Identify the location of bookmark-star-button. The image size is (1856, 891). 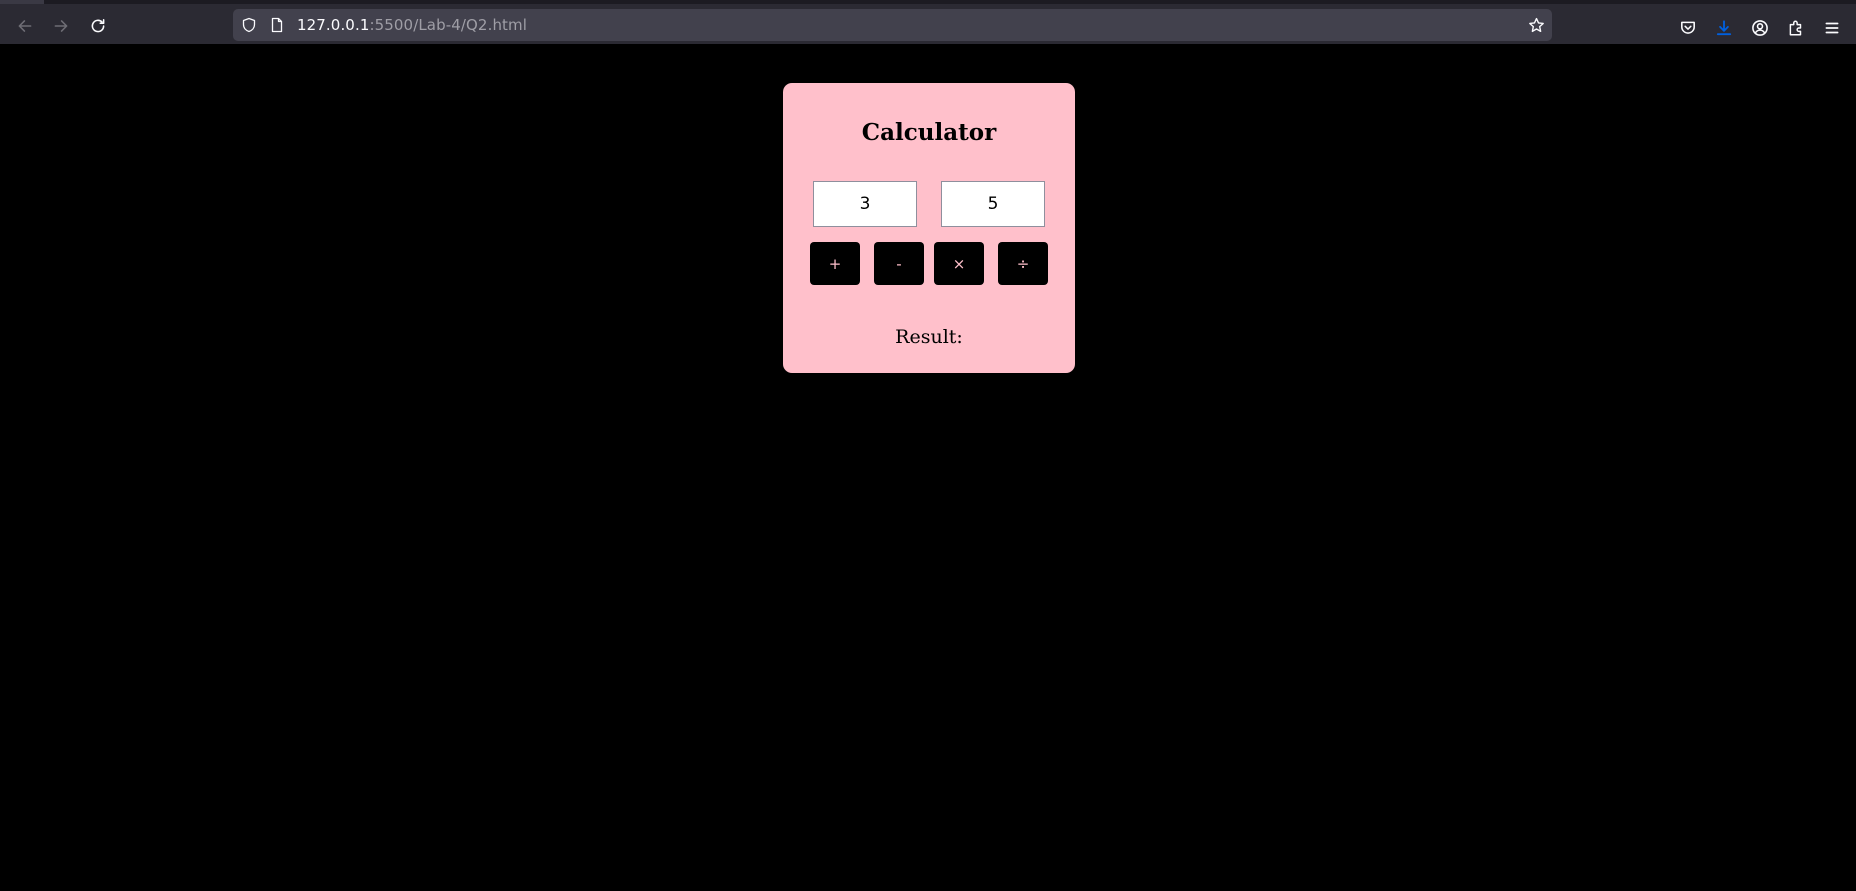
(1536, 25).